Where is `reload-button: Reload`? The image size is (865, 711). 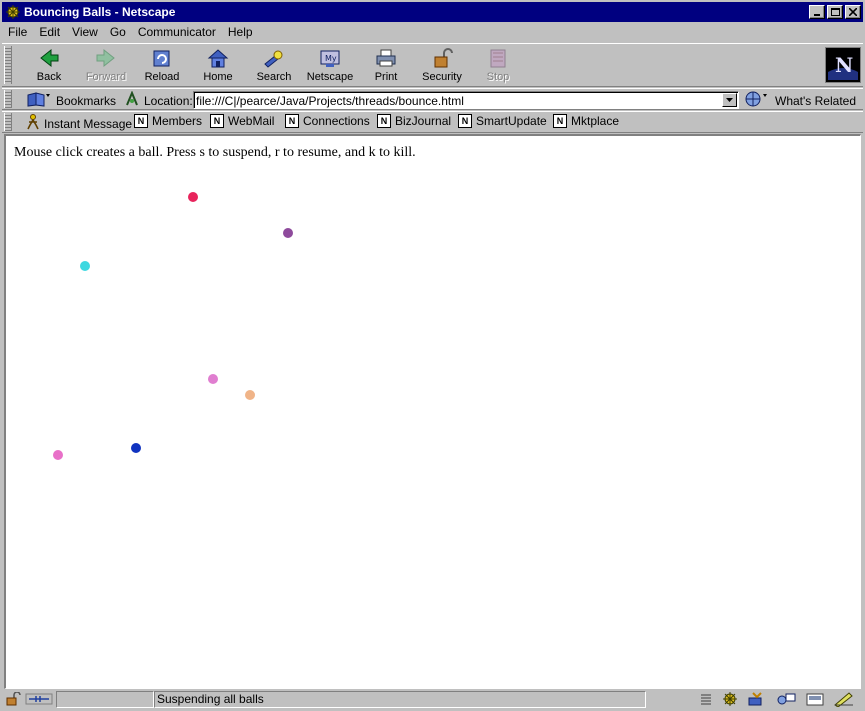
reload-button: Reload is located at coordinates (162, 66).